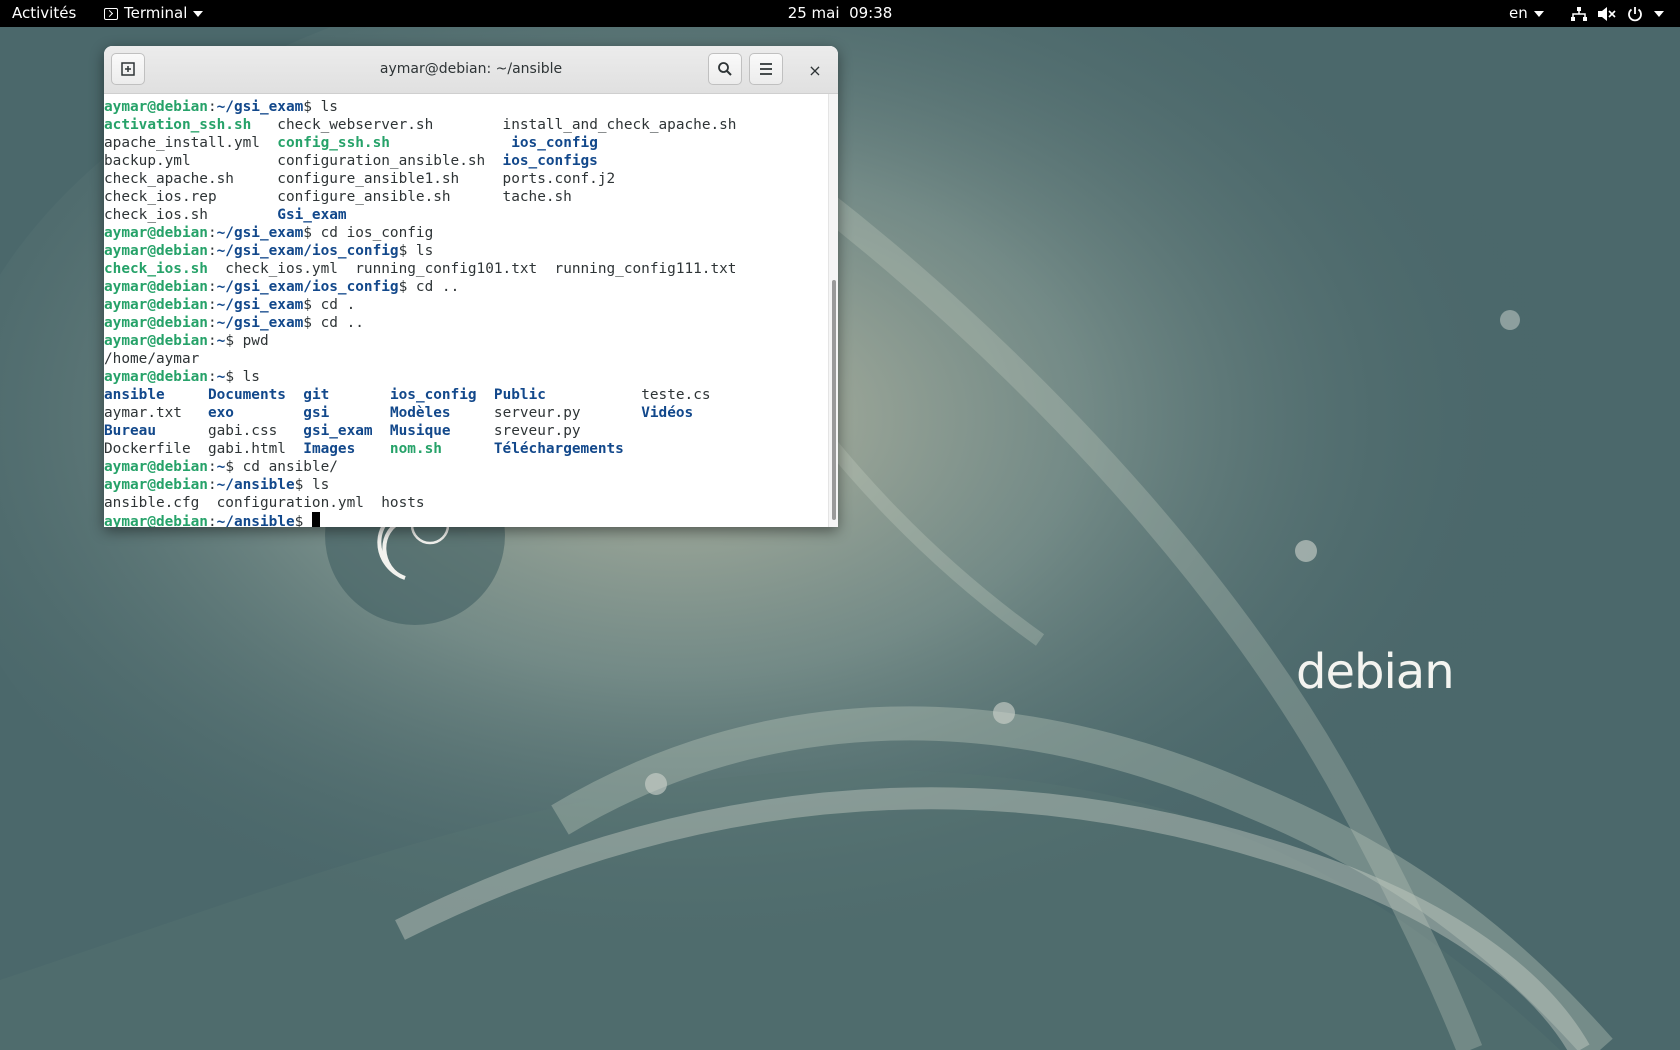 The height and width of the screenshot is (1050, 1680). Describe the element at coordinates (834, 400) in the screenshot. I see `scrollbar-thumb` at that location.